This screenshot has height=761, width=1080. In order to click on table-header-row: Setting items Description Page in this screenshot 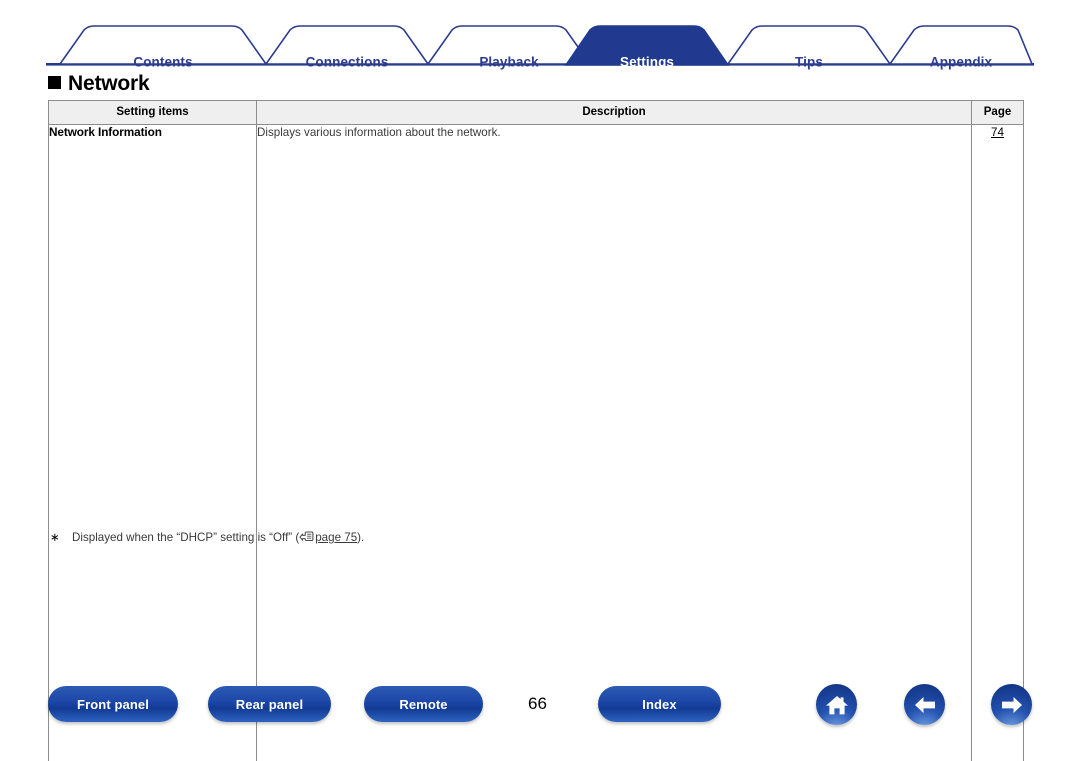, I will do `click(536, 112)`.